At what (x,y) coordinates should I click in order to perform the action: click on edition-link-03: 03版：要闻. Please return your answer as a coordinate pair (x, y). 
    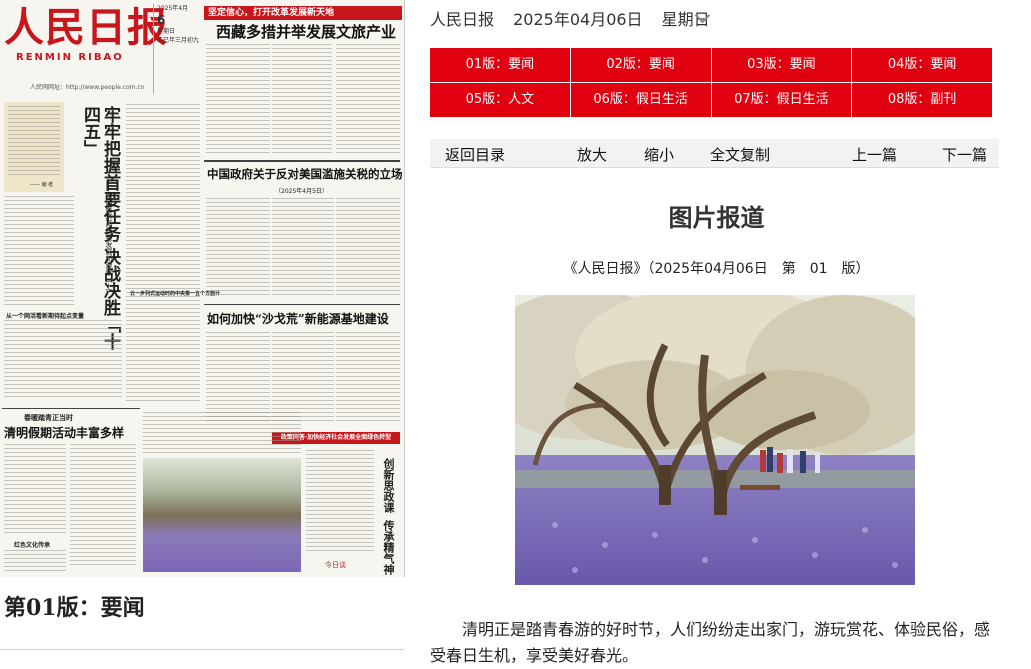
    Looking at the image, I should click on (781, 65).